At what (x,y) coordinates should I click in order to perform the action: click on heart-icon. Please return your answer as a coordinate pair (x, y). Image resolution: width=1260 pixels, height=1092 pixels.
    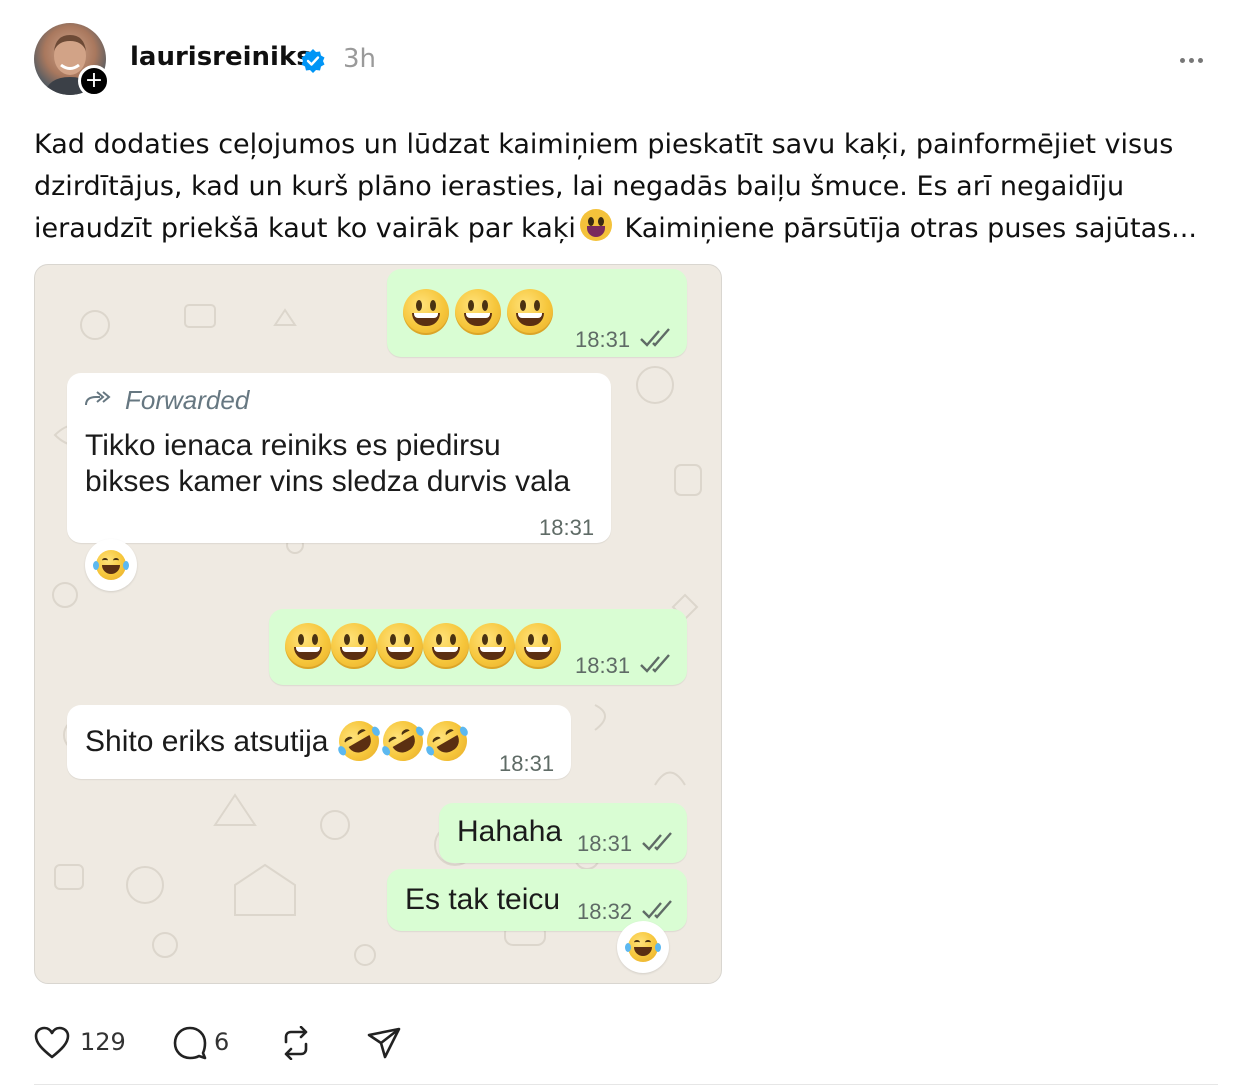
    Looking at the image, I should click on (52, 1042).